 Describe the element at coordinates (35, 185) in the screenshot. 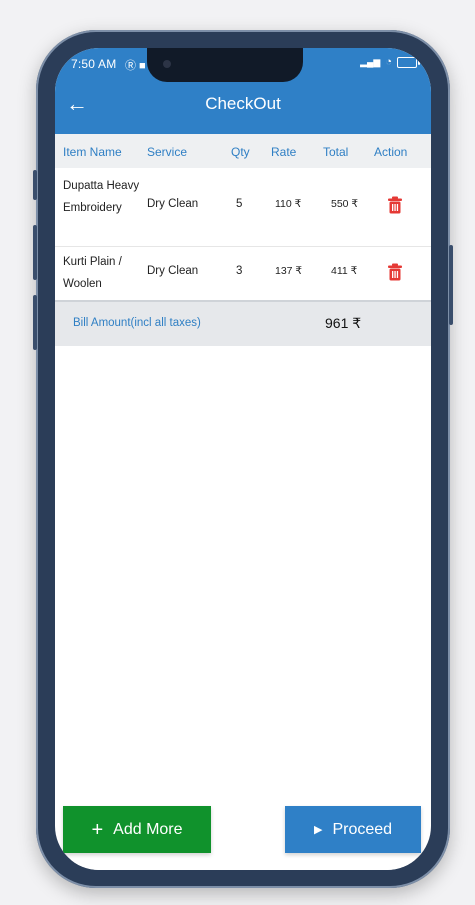

I see `side-button` at that location.